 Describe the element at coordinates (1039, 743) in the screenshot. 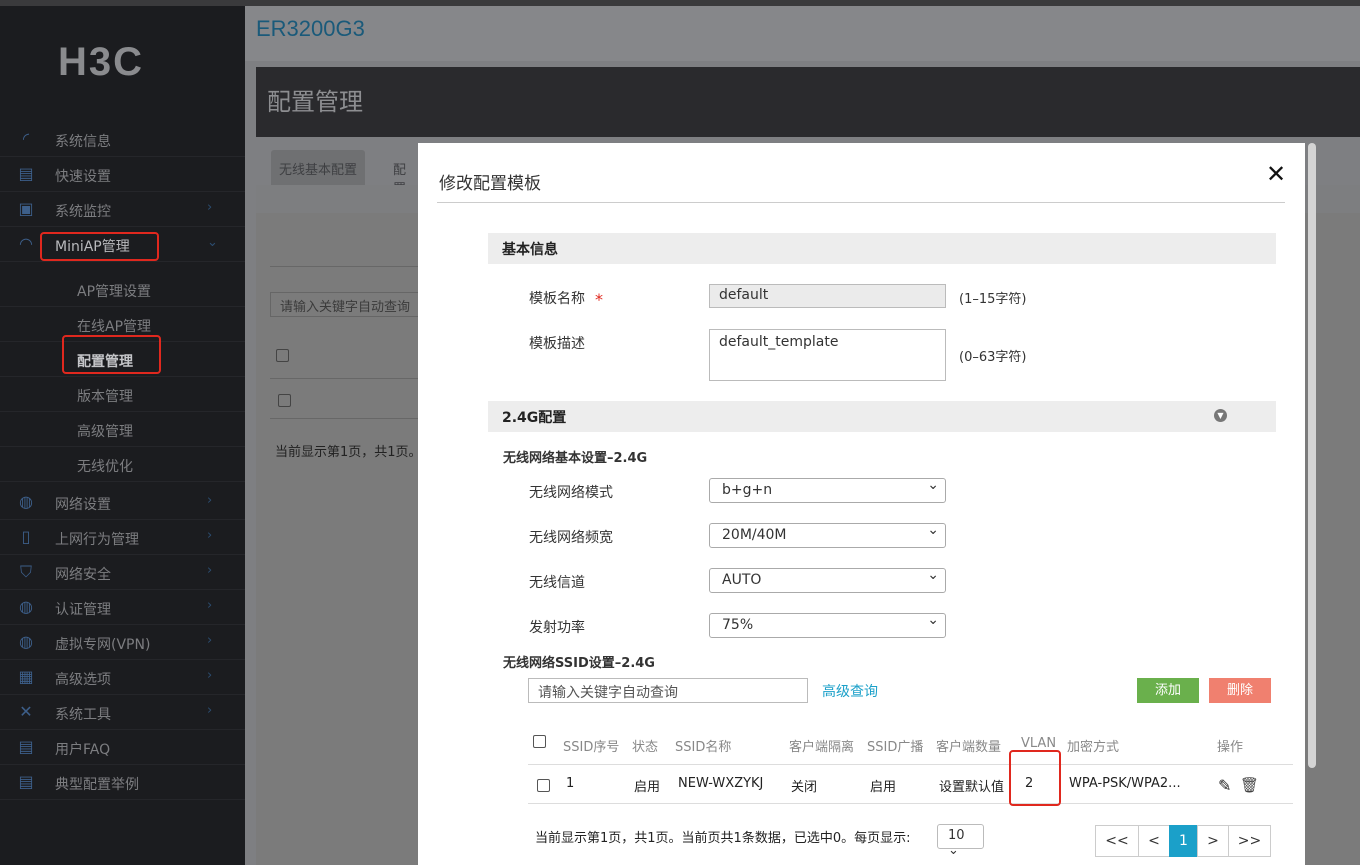

I see `col-vlan: VLAN` at that location.